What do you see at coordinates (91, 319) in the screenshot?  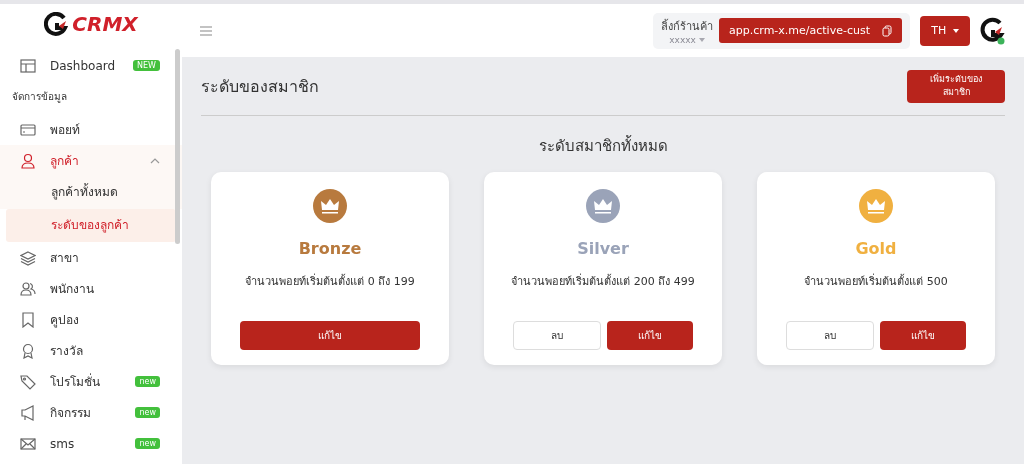 I see `sidebar-item: คูปอง` at bounding box center [91, 319].